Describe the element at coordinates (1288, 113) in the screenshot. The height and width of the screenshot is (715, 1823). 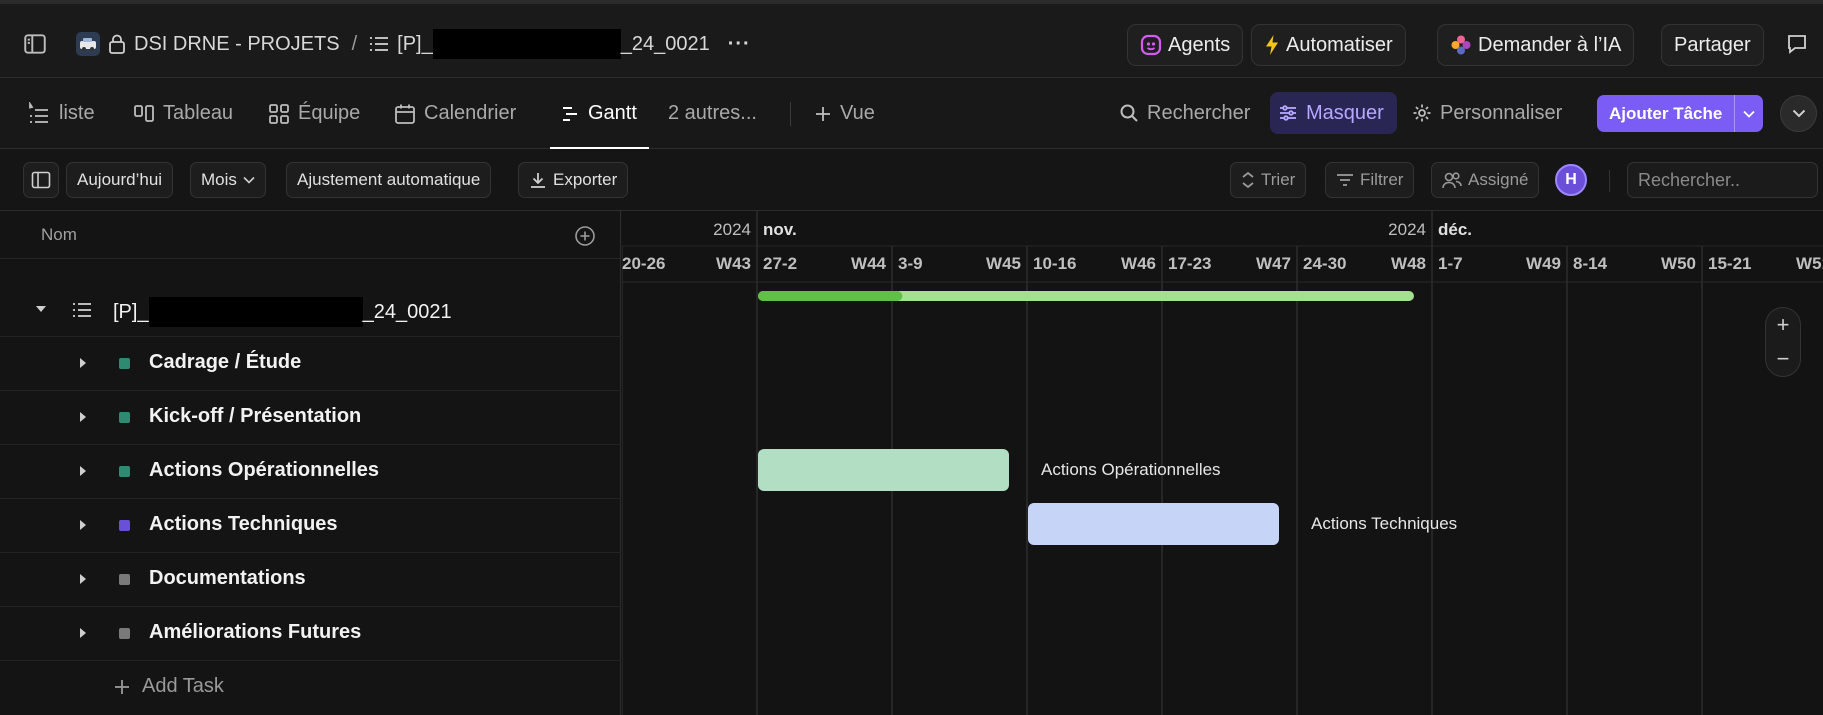
I see `sliders-icon` at that location.